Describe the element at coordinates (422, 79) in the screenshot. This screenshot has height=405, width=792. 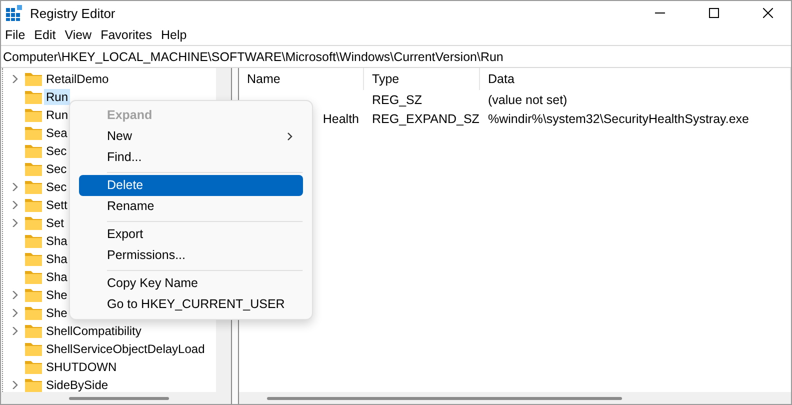
I see `column-header: Type` at that location.